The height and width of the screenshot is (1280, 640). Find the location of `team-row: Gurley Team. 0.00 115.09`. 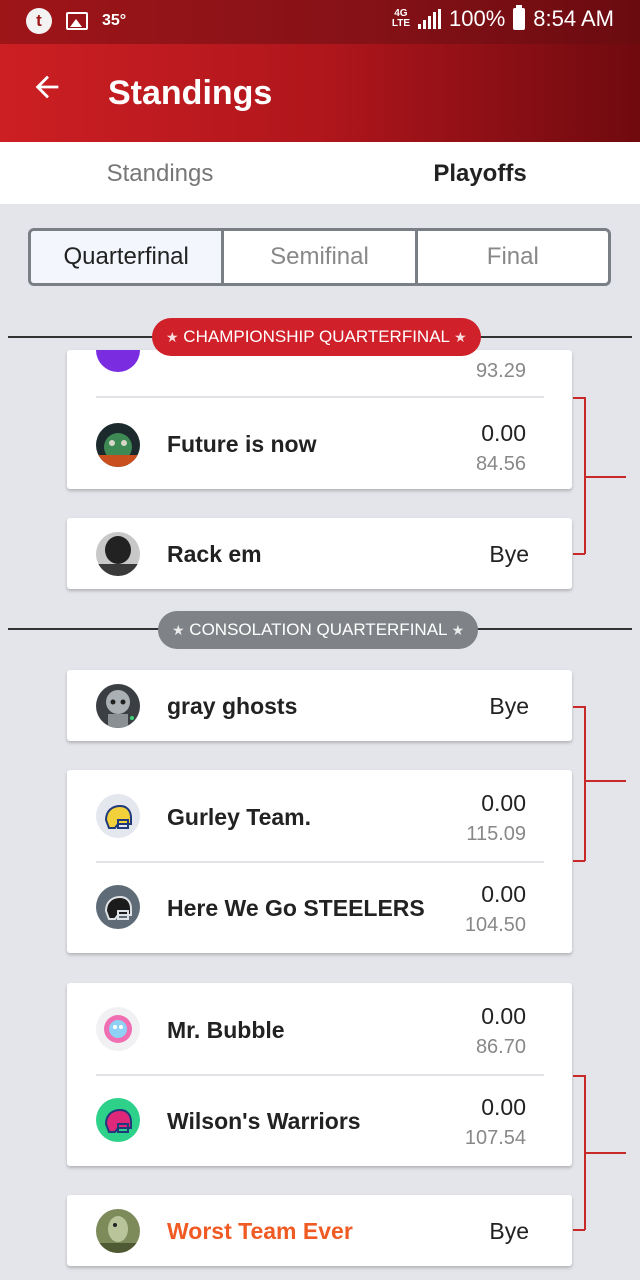

team-row: Gurley Team. 0.00 115.09 is located at coordinates (319, 816).